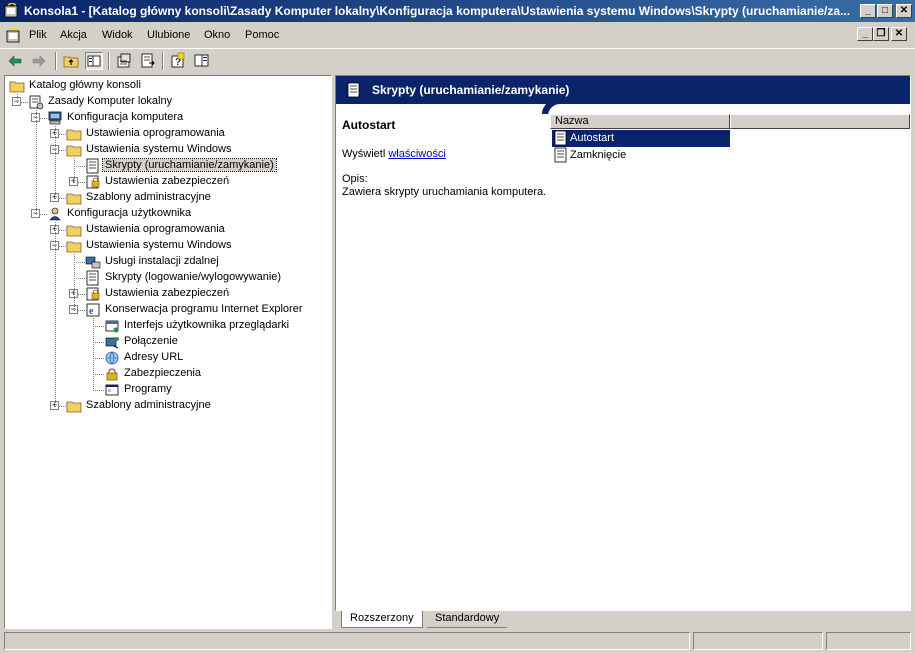 This screenshot has height=653, width=915. I want to click on list-item: Autostart, so click(641, 138).